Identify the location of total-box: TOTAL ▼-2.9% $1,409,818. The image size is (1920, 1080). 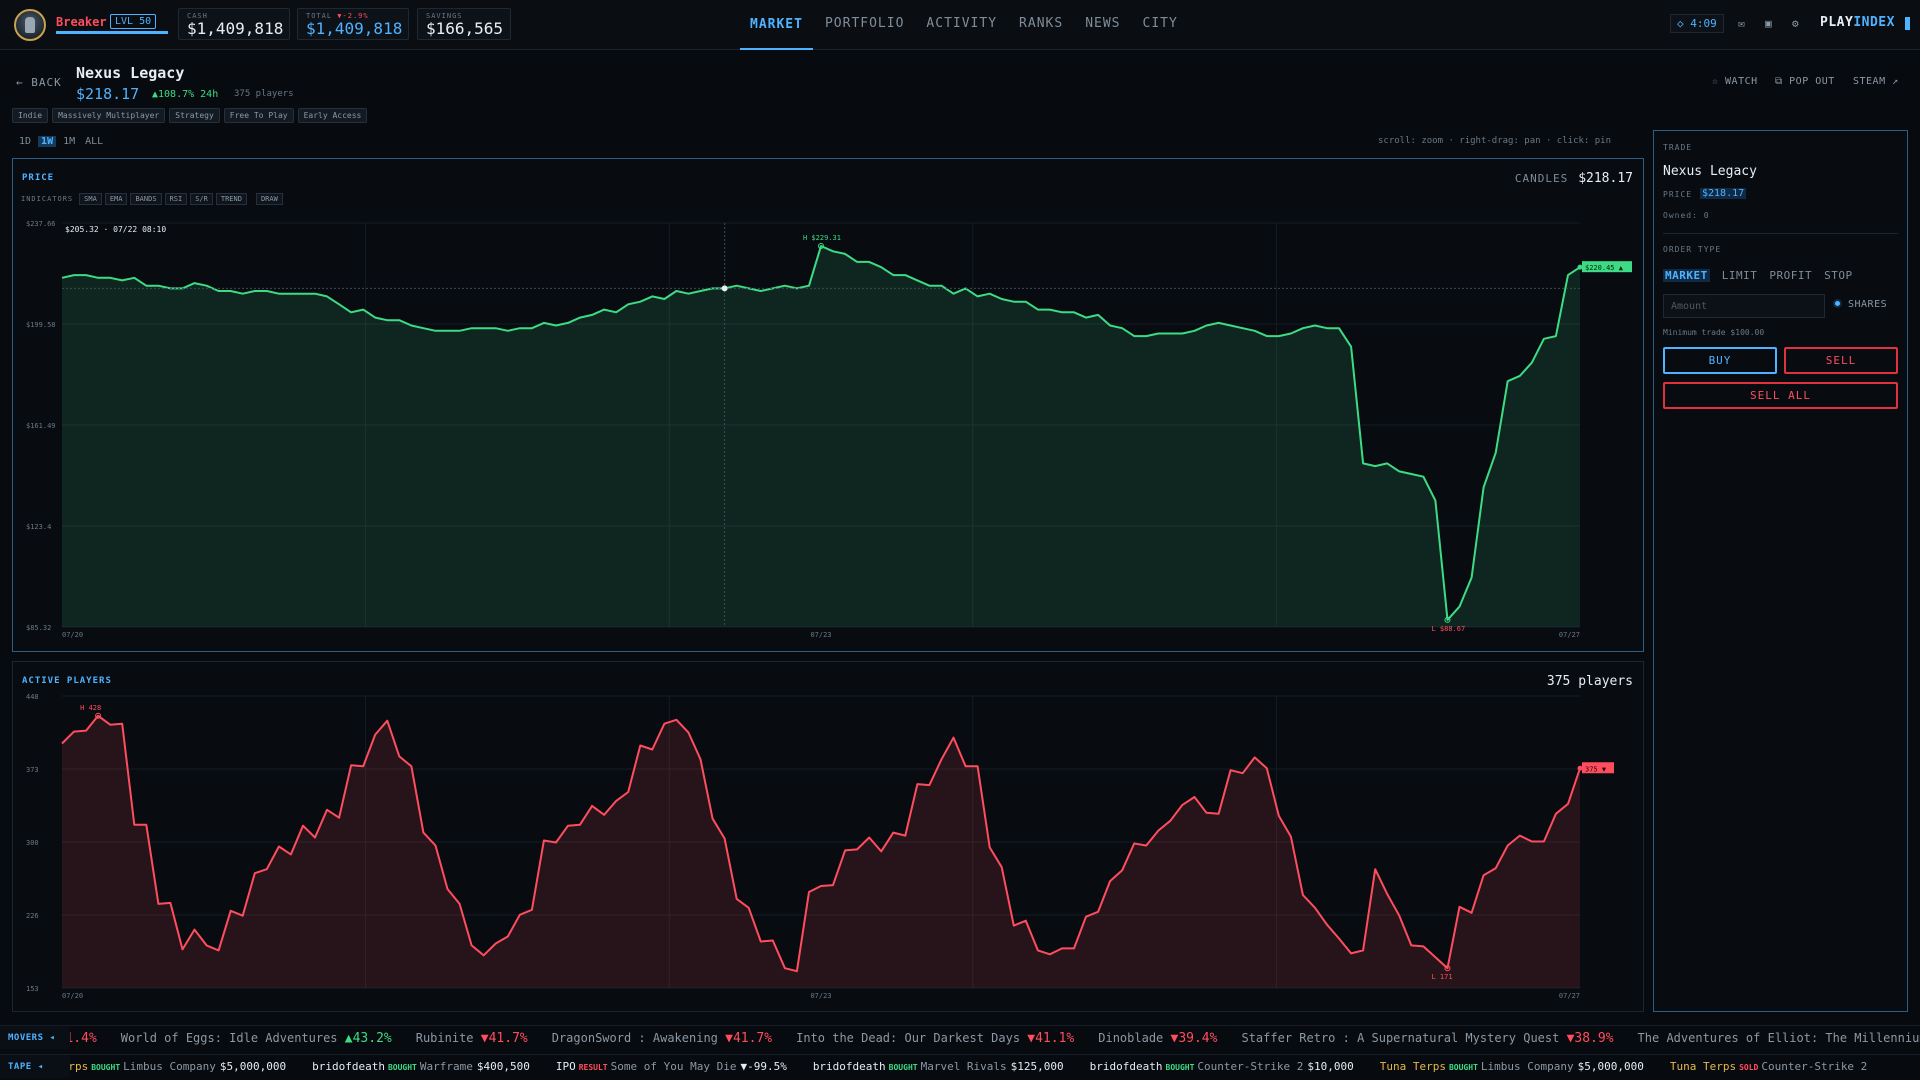
(353, 24).